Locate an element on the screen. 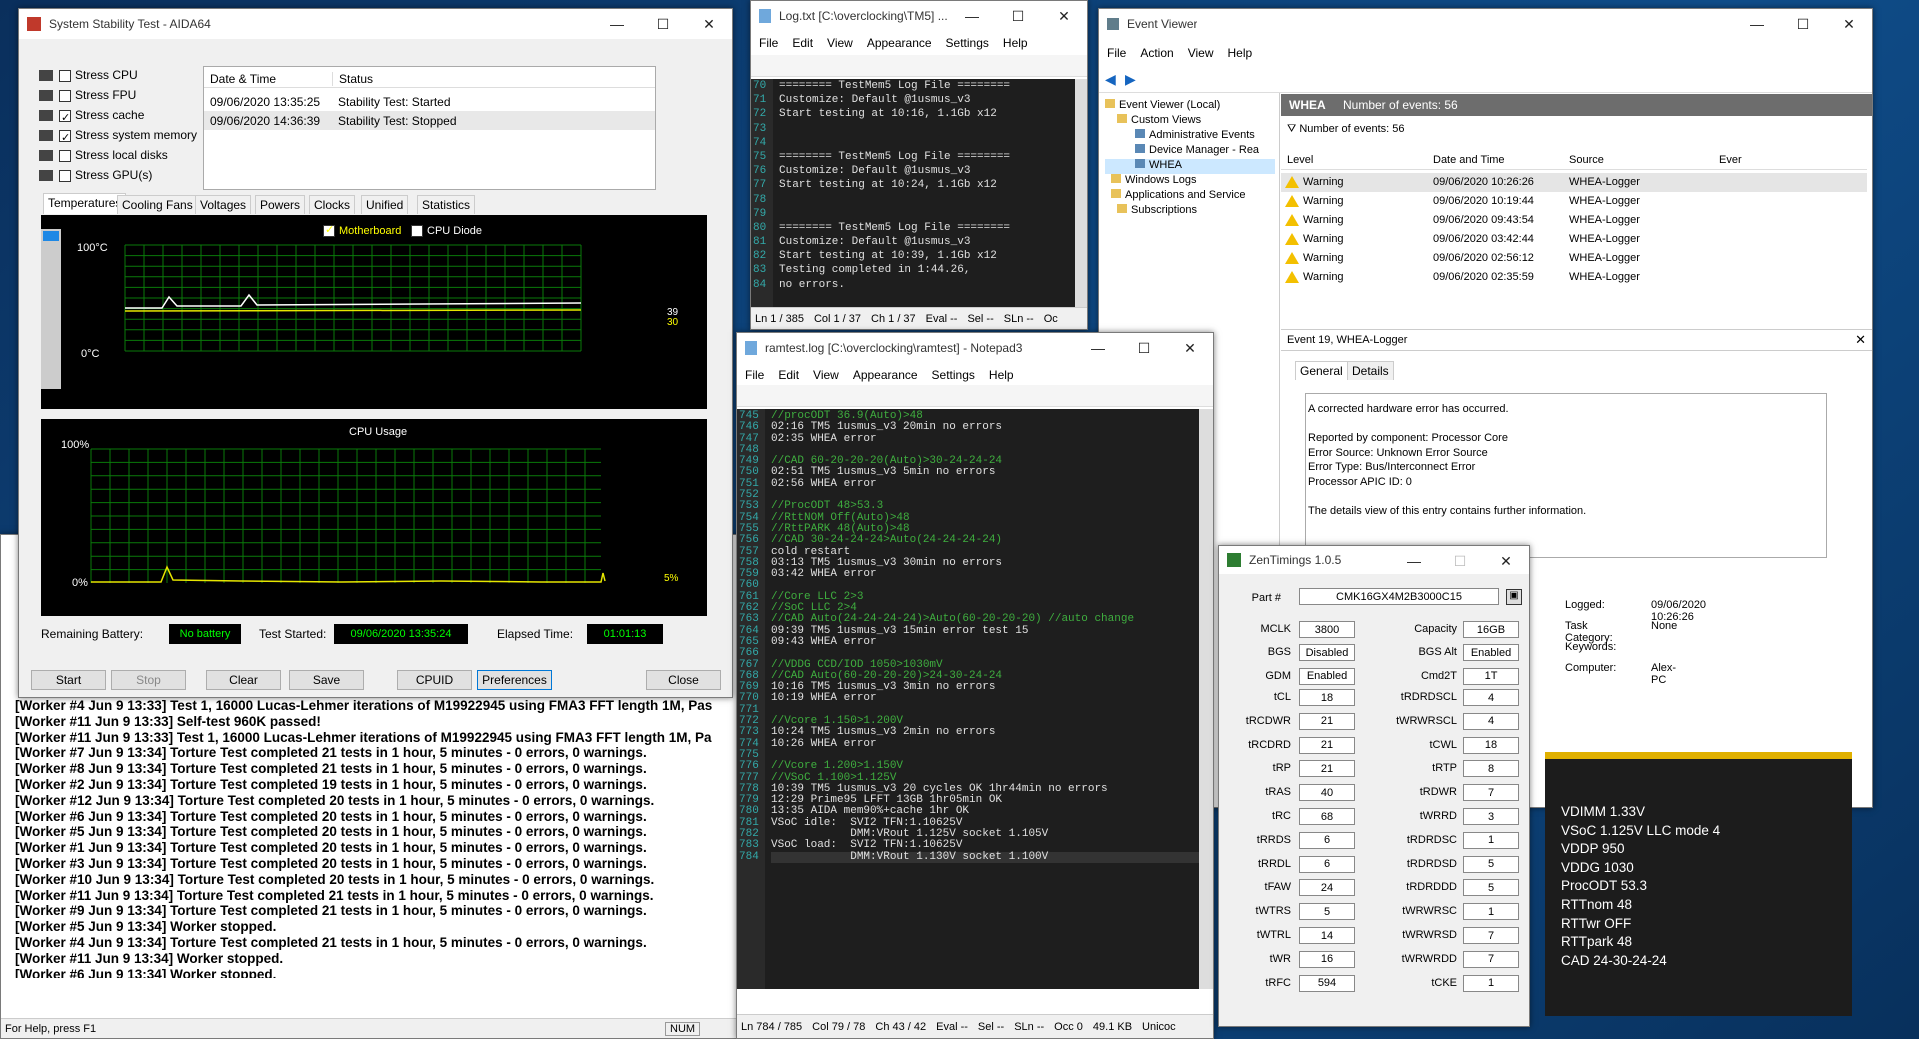 This screenshot has height=1039, width=1919. screenshot-icon: ▣ is located at coordinates (1514, 597).